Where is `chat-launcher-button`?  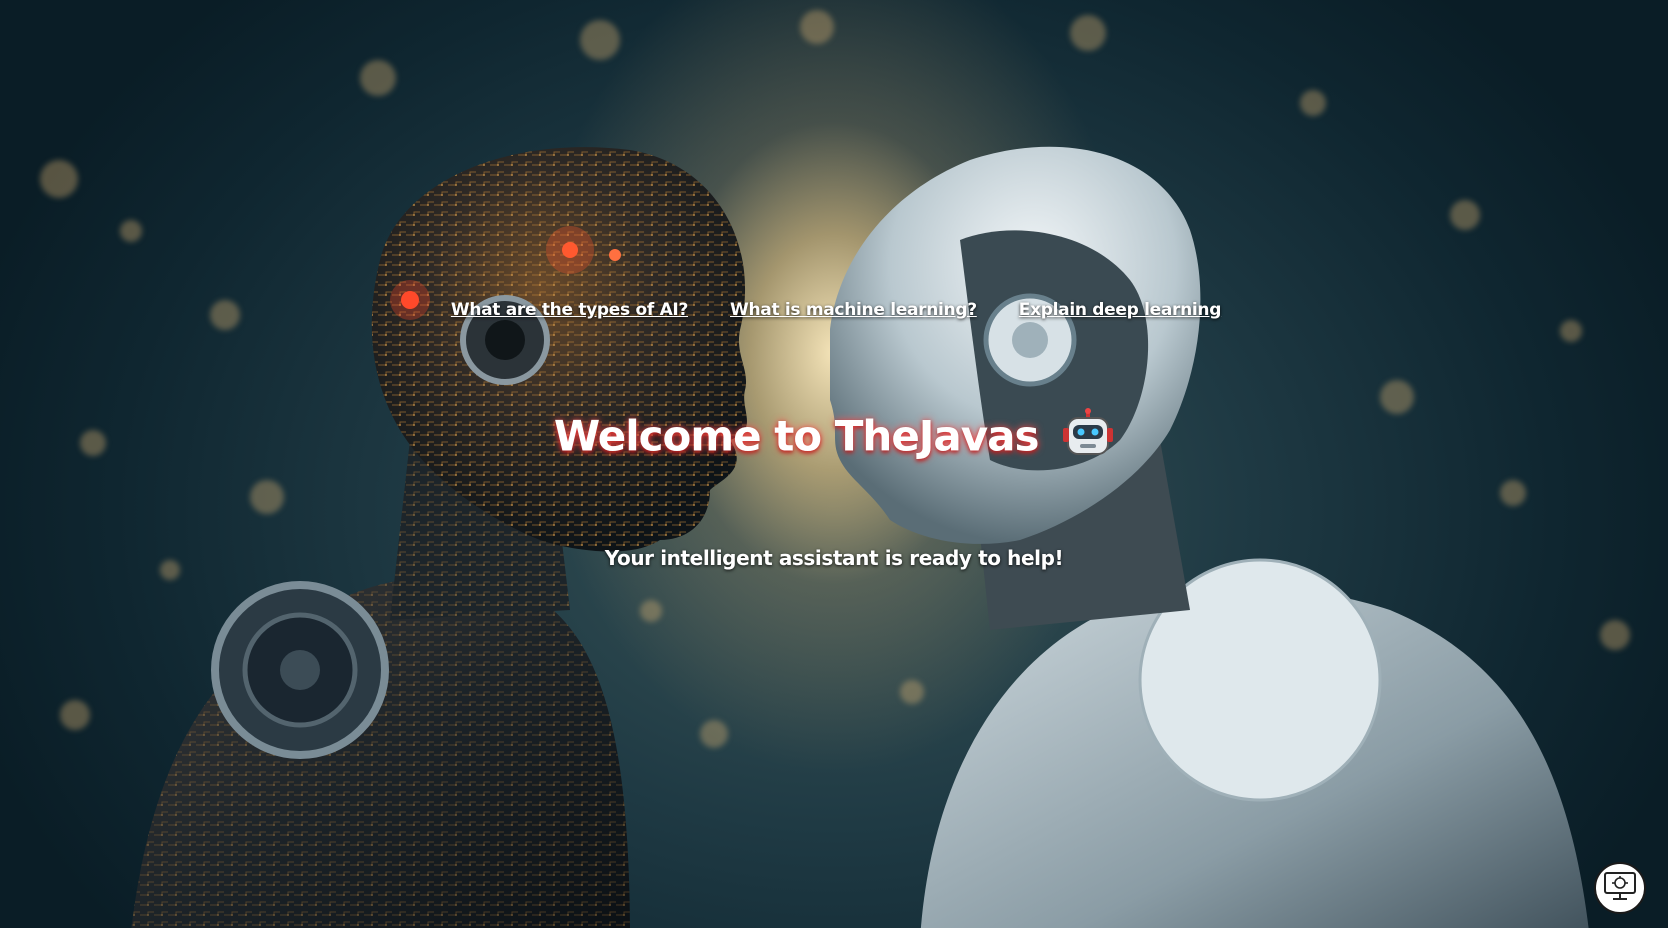 chat-launcher-button is located at coordinates (1620, 888).